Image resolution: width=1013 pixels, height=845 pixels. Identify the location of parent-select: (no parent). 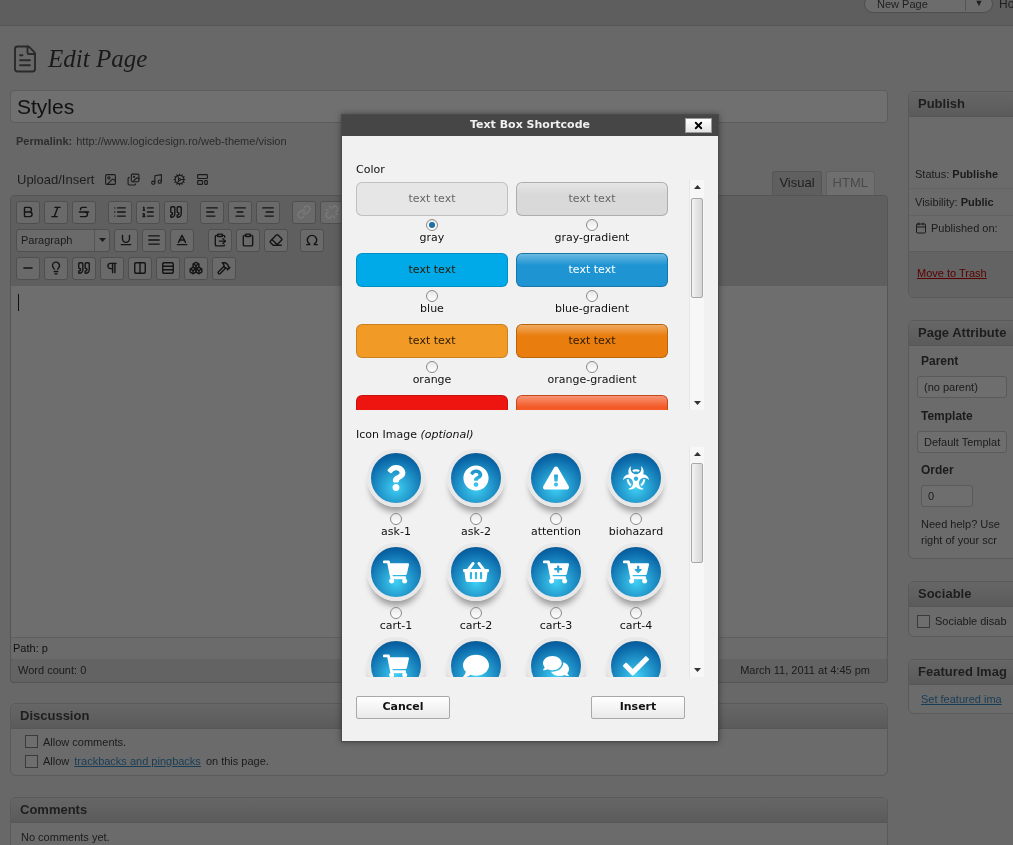
(962, 387).